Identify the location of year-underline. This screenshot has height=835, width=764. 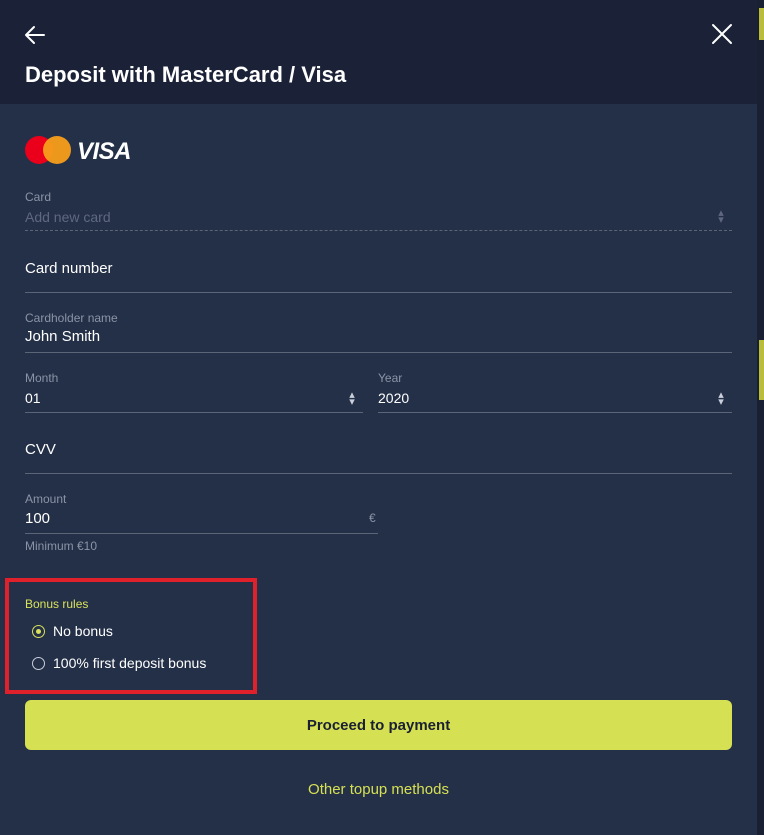
(555, 412).